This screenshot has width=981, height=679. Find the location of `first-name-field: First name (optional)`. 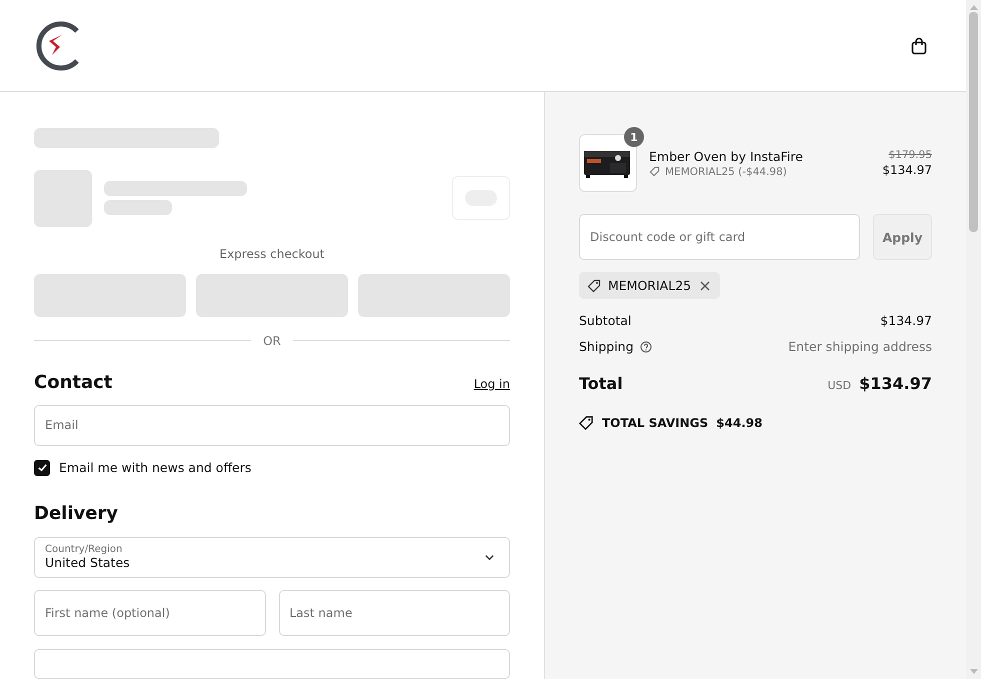

first-name-field: First name (optional) is located at coordinates (150, 613).